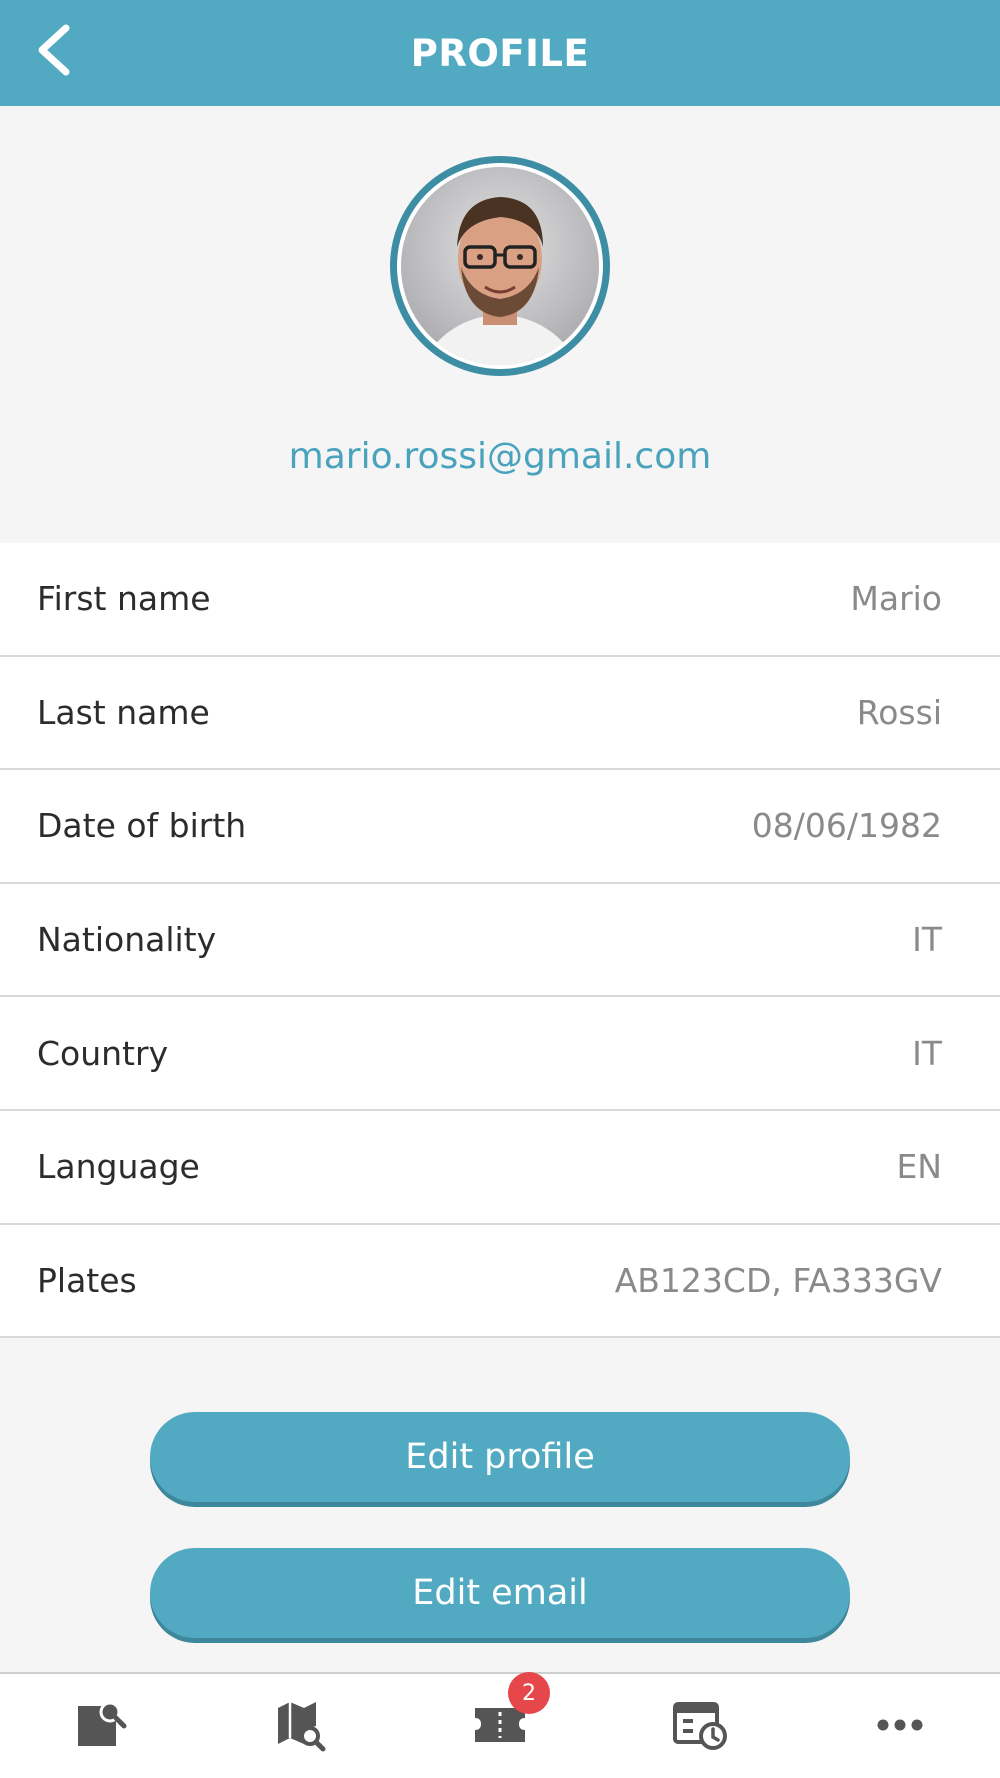  Describe the element at coordinates (778, 1280) in the screenshot. I see `field-value: AB123CD, FA333GV` at that location.